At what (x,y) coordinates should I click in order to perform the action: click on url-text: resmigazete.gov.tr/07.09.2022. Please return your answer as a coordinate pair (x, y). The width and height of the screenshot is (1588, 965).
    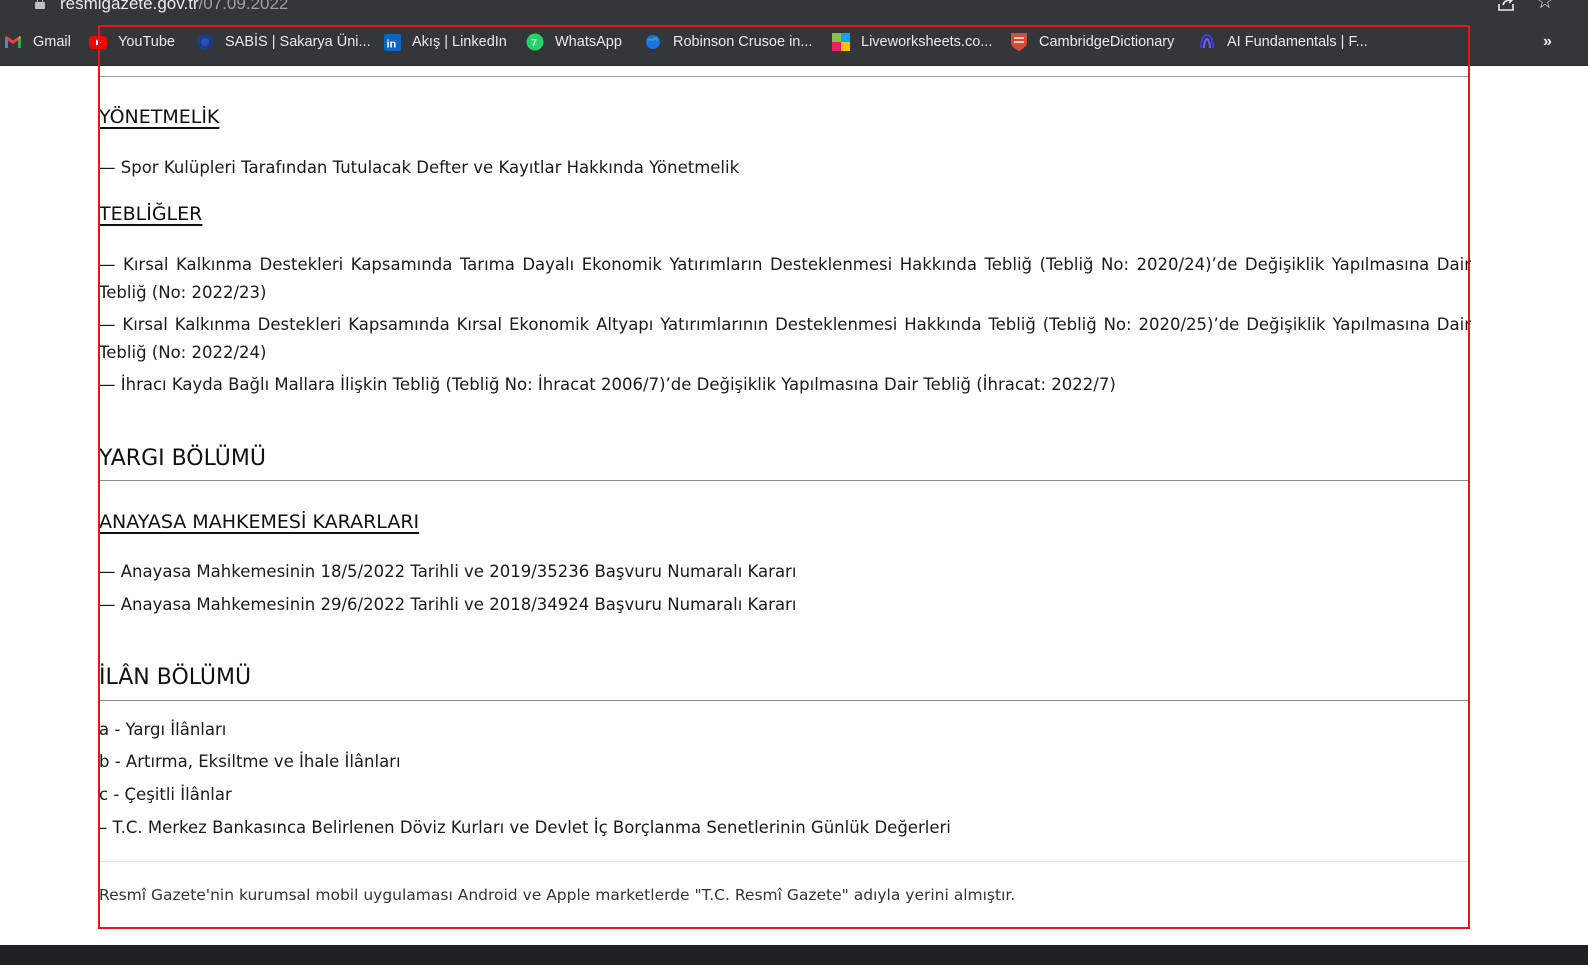
    Looking at the image, I should click on (174, 7).